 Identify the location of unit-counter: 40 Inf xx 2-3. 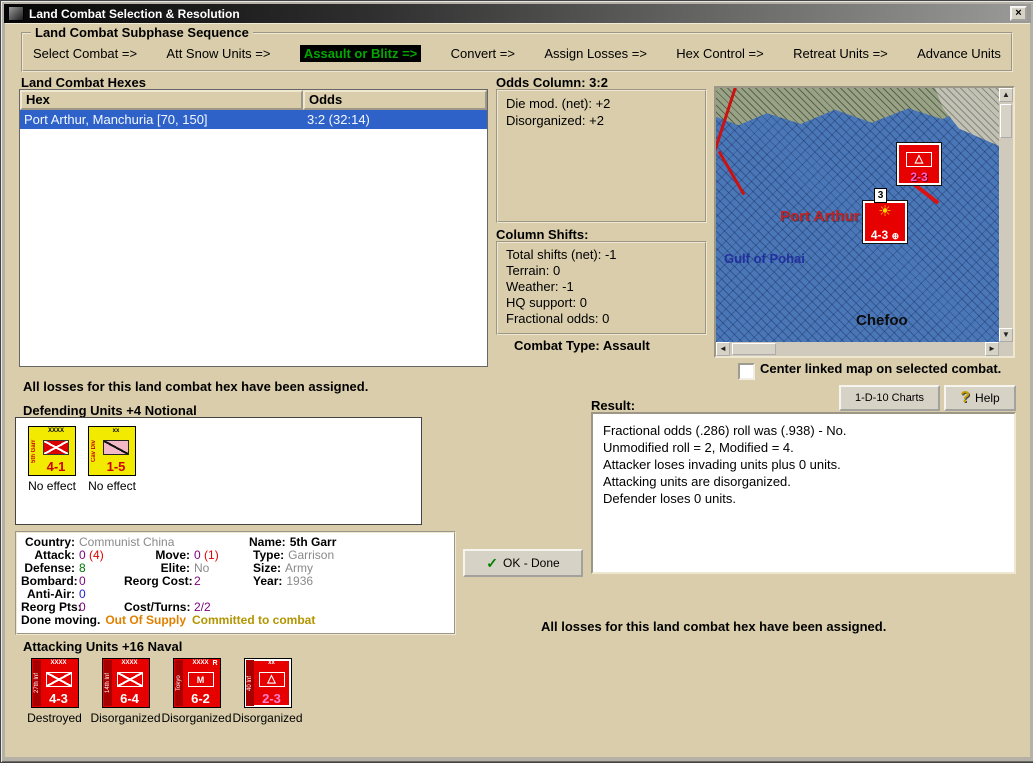
(267, 683).